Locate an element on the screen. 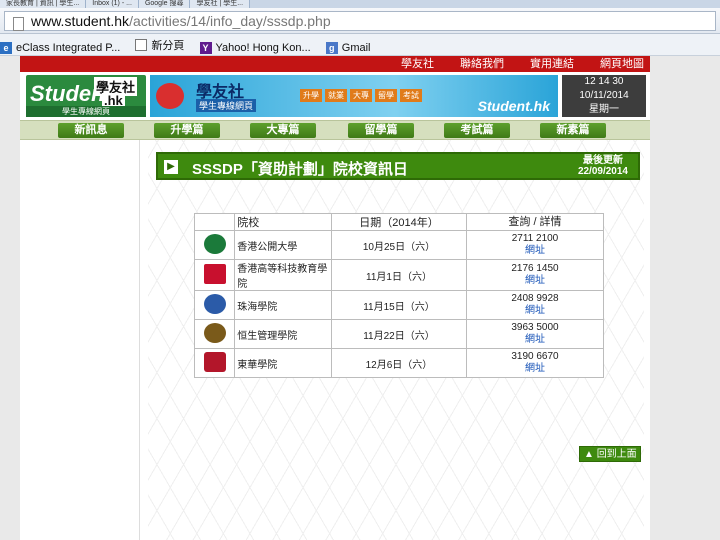  column-header-enquiry: 查詢 / 詳情 is located at coordinates (535, 222).